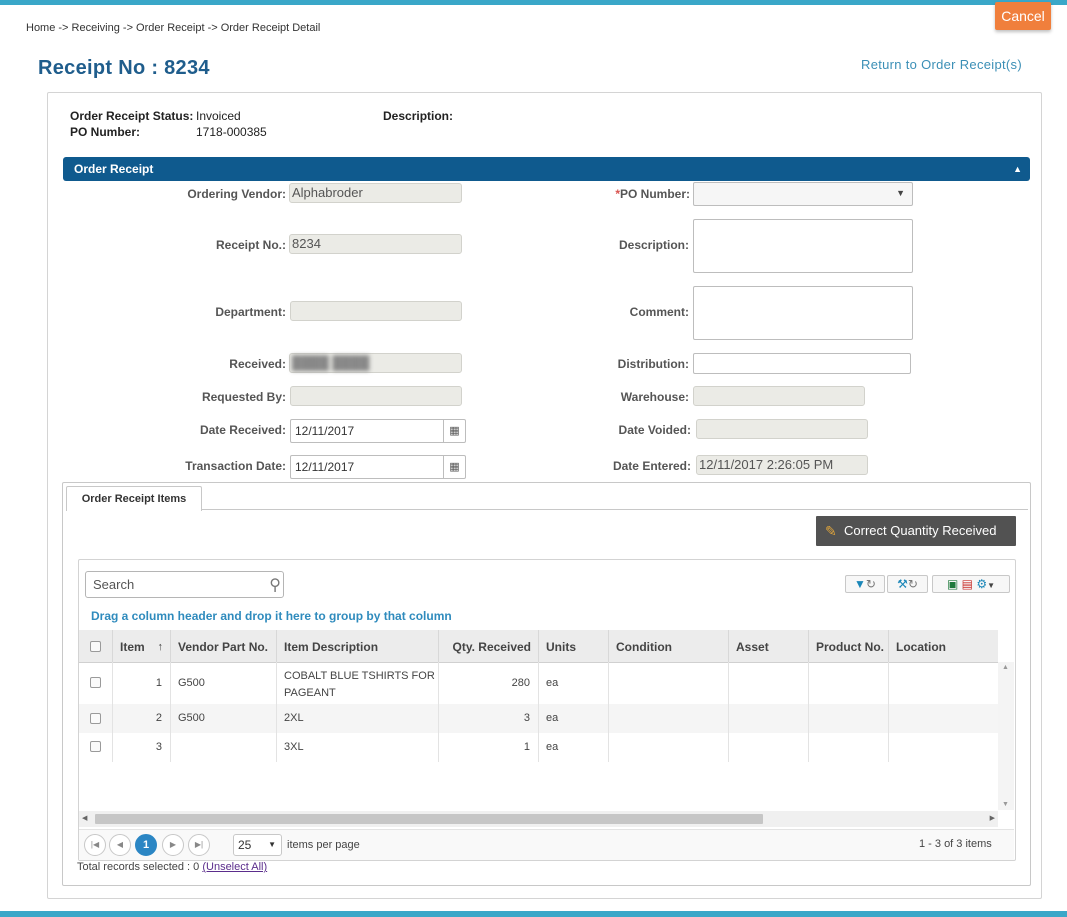 Image resolution: width=1067 pixels, height=917 pixels. What do you see at coordinates (538, 747) in the screenshot?
I see `table-row: 3 3XL 1 ea` at bounding box center [538, 747].